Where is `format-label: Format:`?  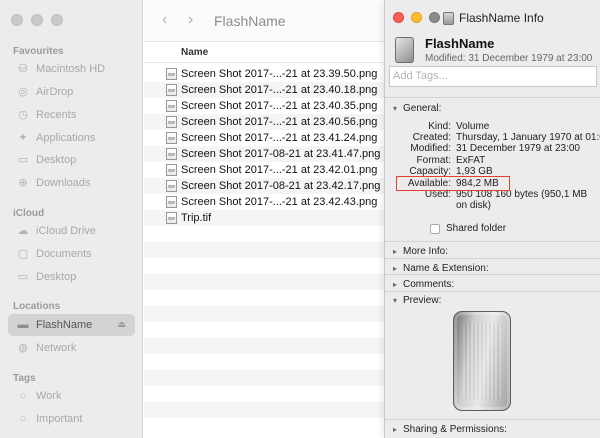 format-label: Format: is located at coordinates (433, 160).